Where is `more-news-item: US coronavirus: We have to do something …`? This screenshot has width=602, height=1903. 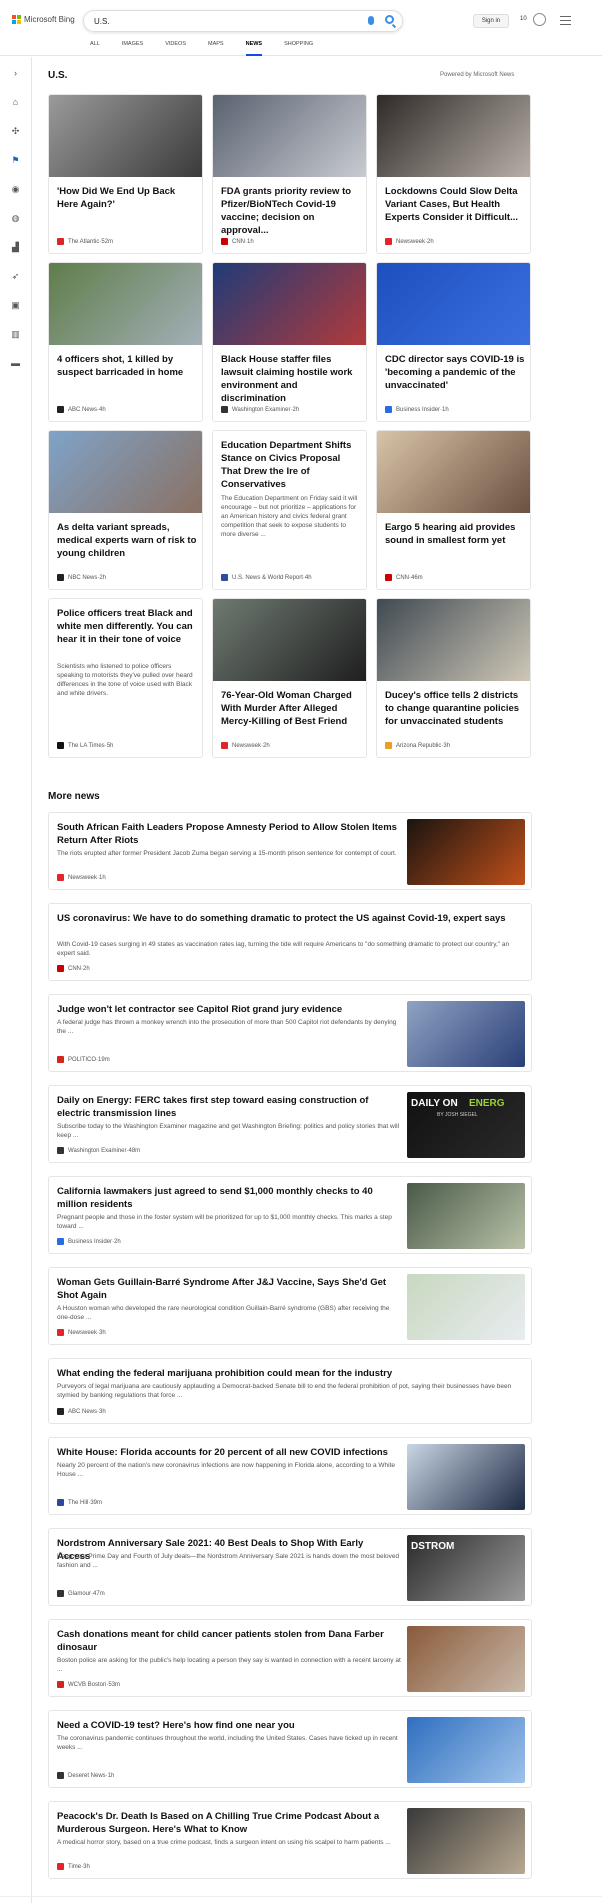 more-news-item: US coronavirus: We have to do something … is located at coordinates (290, 942).